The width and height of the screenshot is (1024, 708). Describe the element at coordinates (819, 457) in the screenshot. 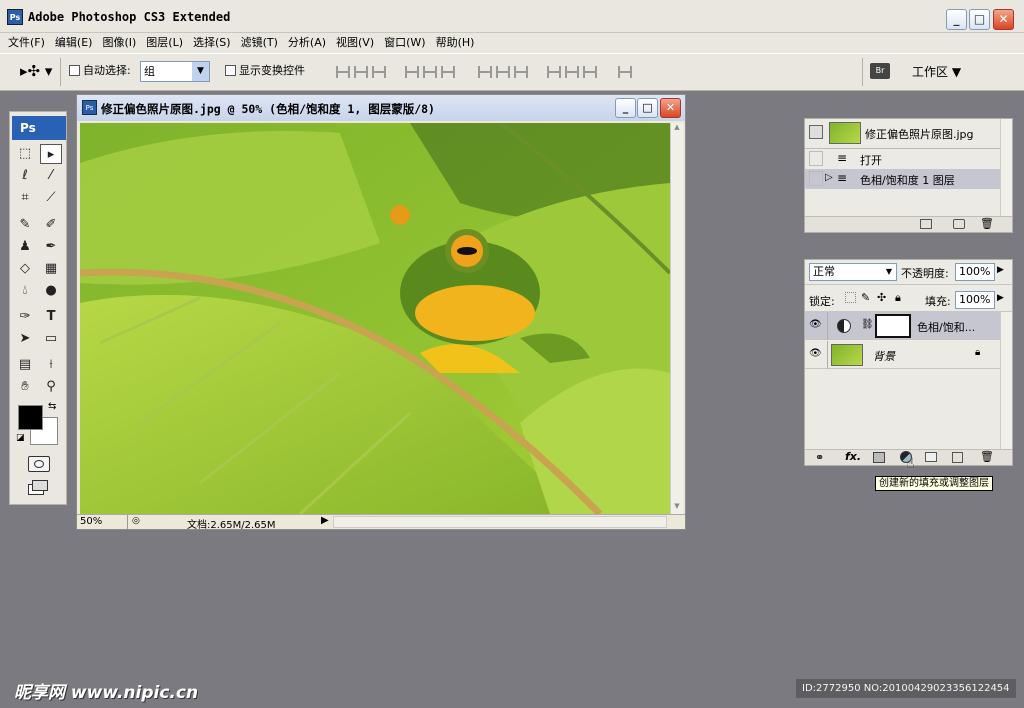

I see `link-layers-icon: ⚭` at that location.